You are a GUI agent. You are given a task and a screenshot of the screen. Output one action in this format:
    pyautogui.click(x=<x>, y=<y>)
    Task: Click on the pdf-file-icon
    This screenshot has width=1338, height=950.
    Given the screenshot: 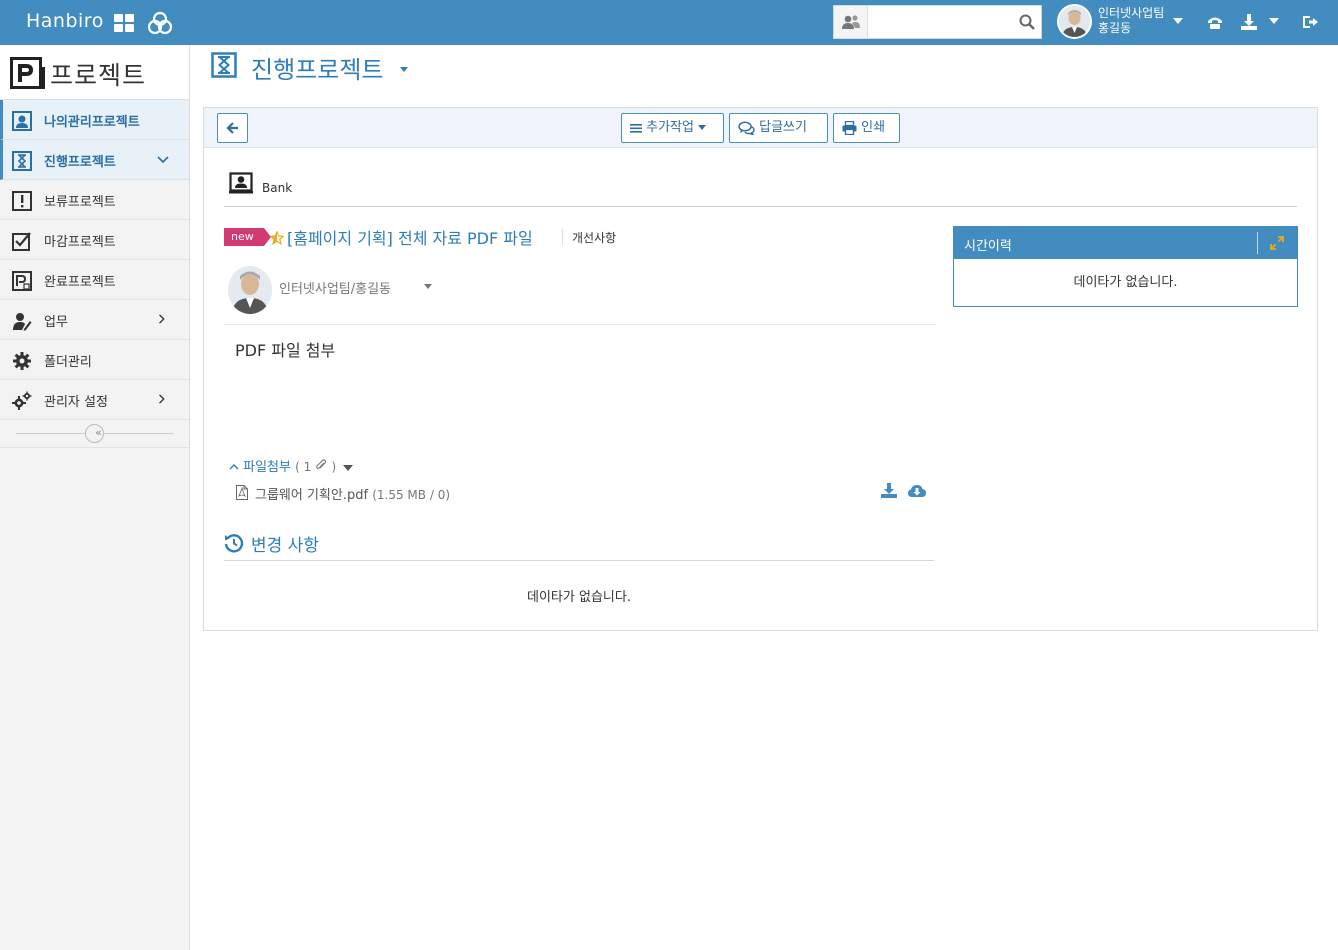 What is the action you would take?
    pyautogui.click(x=242, y=492)
    